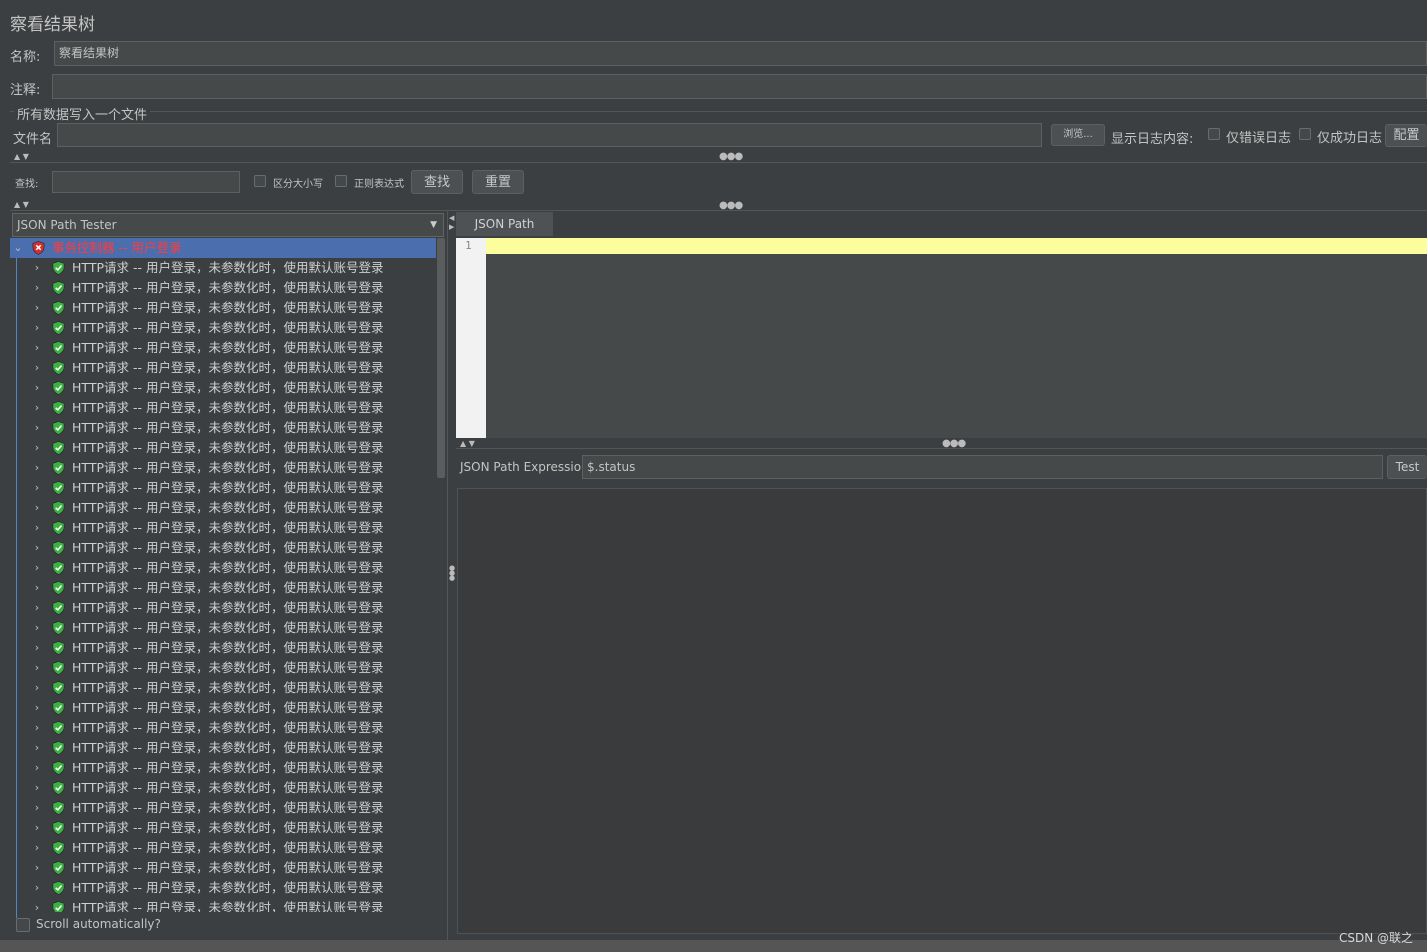 This screenshot has height=952, width=1427. What do you see at coordinates (146, 182) in the screenshot?
I see `search-input` at bounding box center [146, 182].